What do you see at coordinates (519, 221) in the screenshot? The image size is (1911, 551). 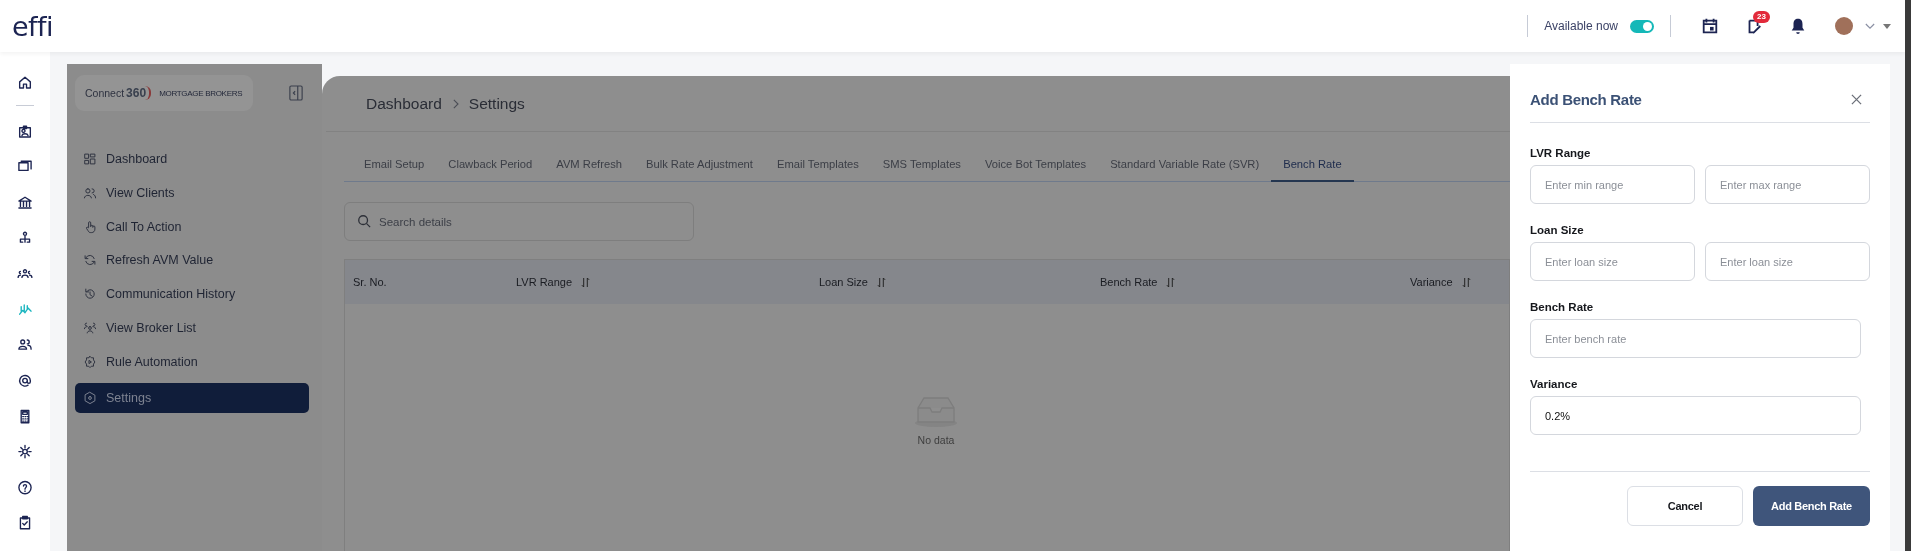 I see `search-field: Search details` at bounding box center [519, 221].